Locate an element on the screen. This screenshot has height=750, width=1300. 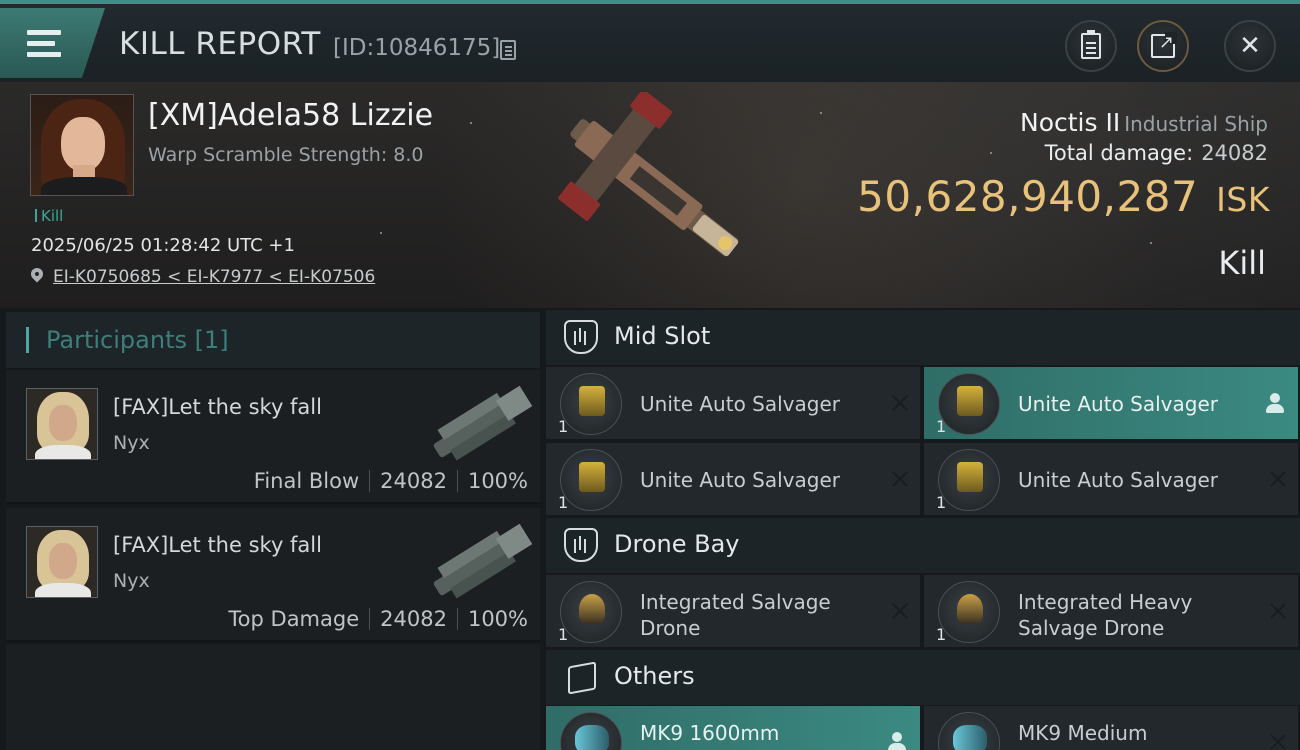
clipboard-button is located at coordinates (1091, 46).